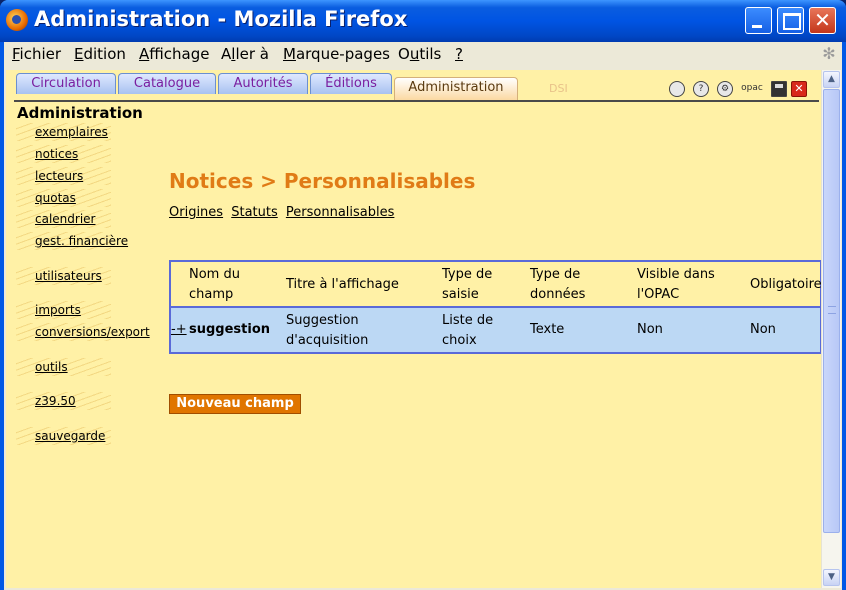  Describe the element at coordinates (779, 89) in the screenshot. I see `save-icon` at that location.